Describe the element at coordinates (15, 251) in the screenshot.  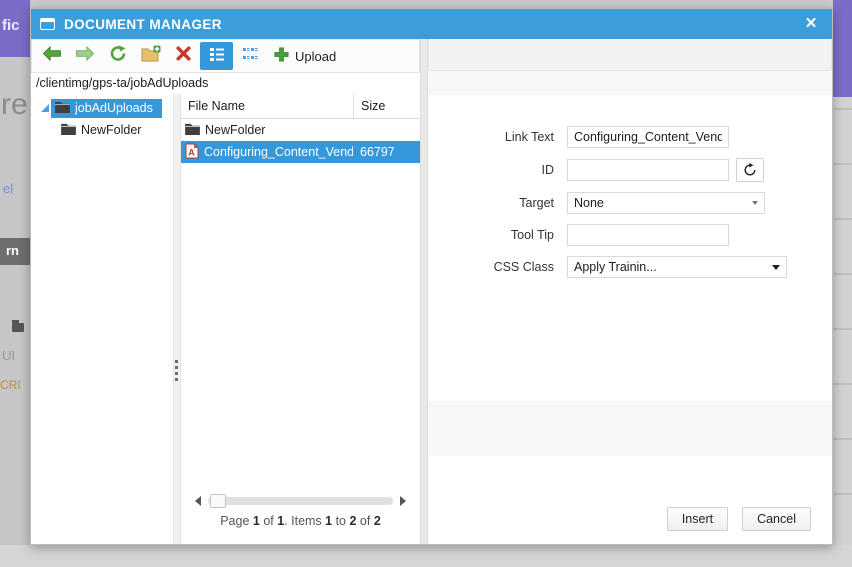
I see `backdrop-button-fragment: rn` at that location.